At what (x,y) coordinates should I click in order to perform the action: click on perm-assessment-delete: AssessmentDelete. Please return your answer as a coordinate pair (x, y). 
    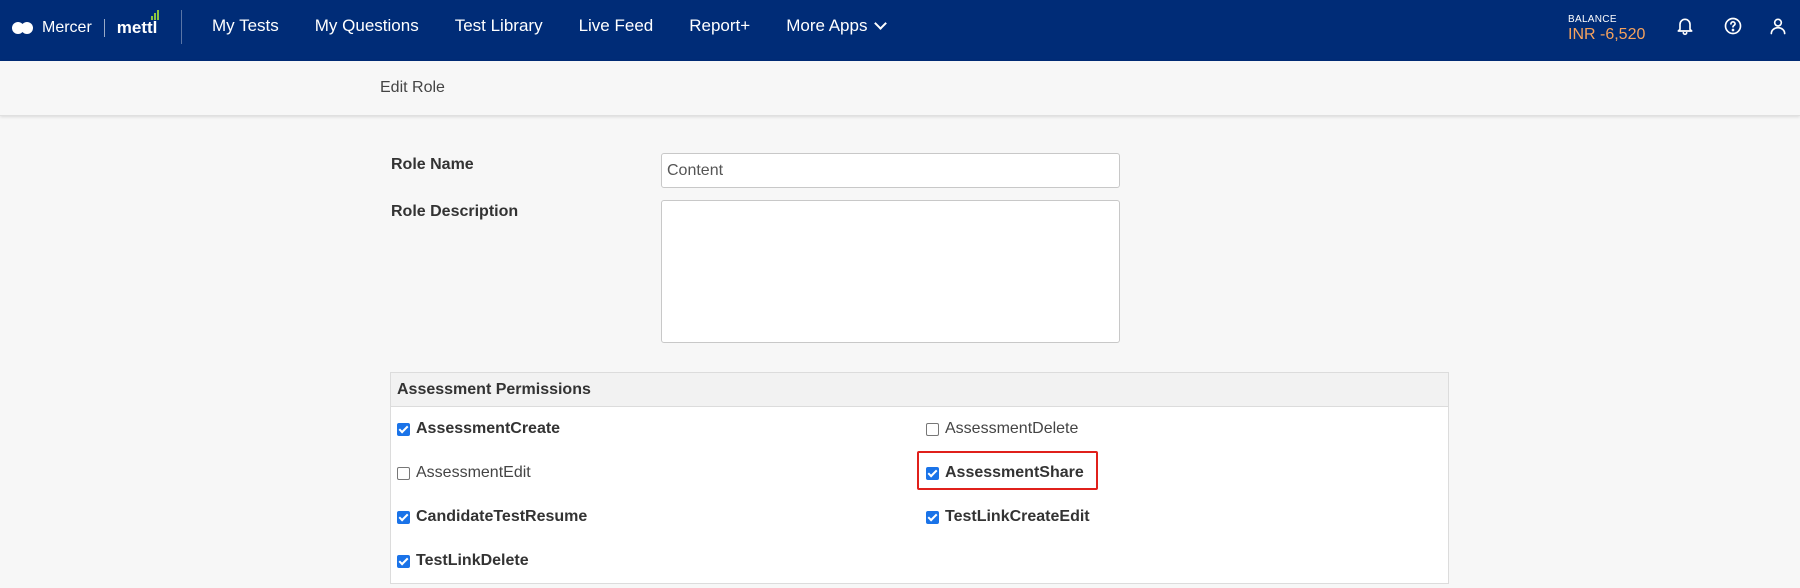
    Looking at the image, I should click on (1002, 429).